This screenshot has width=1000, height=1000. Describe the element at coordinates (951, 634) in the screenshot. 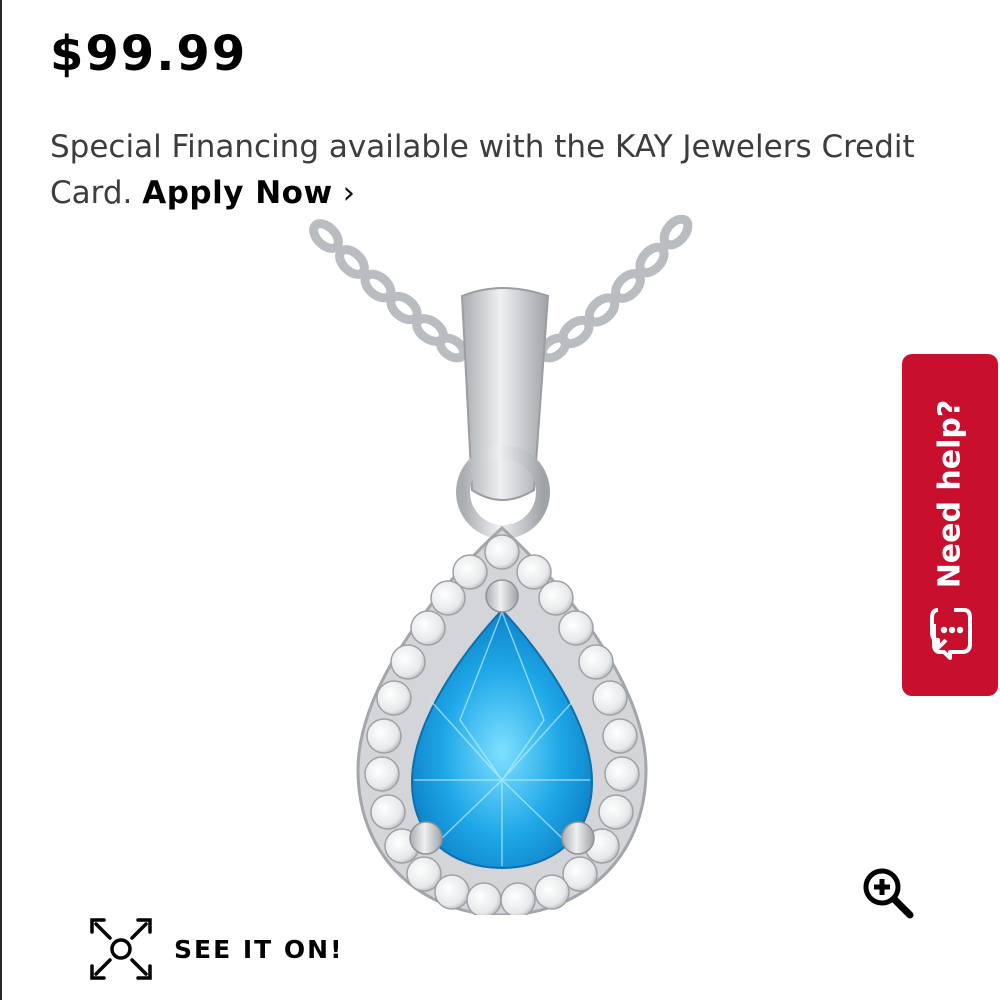

I see `chat-bubbles-icon` at that location.